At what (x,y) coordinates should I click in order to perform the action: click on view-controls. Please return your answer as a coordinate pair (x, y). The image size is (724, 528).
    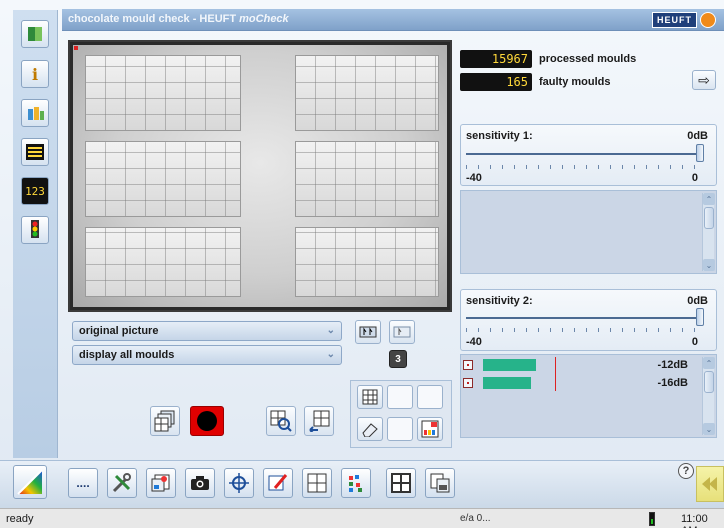
    Looking at the image, I should click on (206, 408).